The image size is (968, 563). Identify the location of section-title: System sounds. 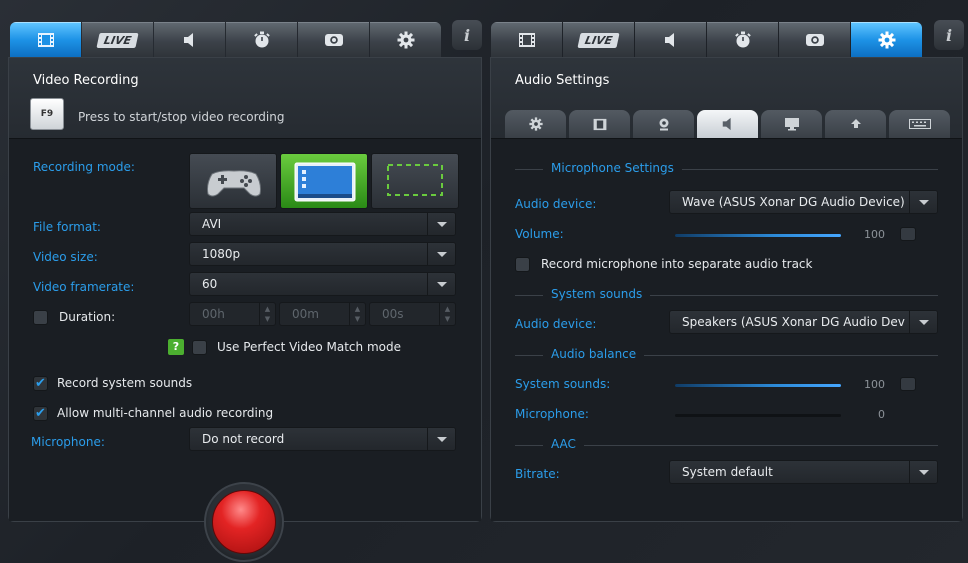
(597, 294).